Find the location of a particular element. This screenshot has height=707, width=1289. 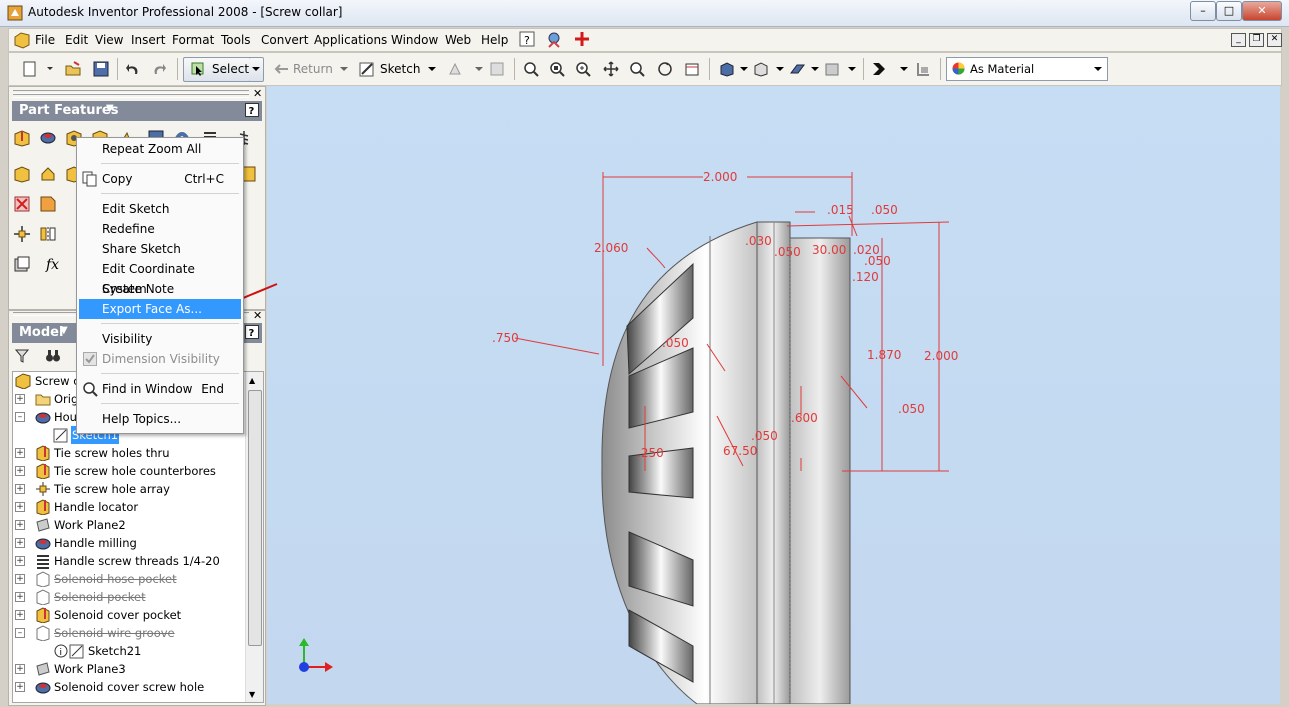

save-icon is located at coordinates (101, 69).